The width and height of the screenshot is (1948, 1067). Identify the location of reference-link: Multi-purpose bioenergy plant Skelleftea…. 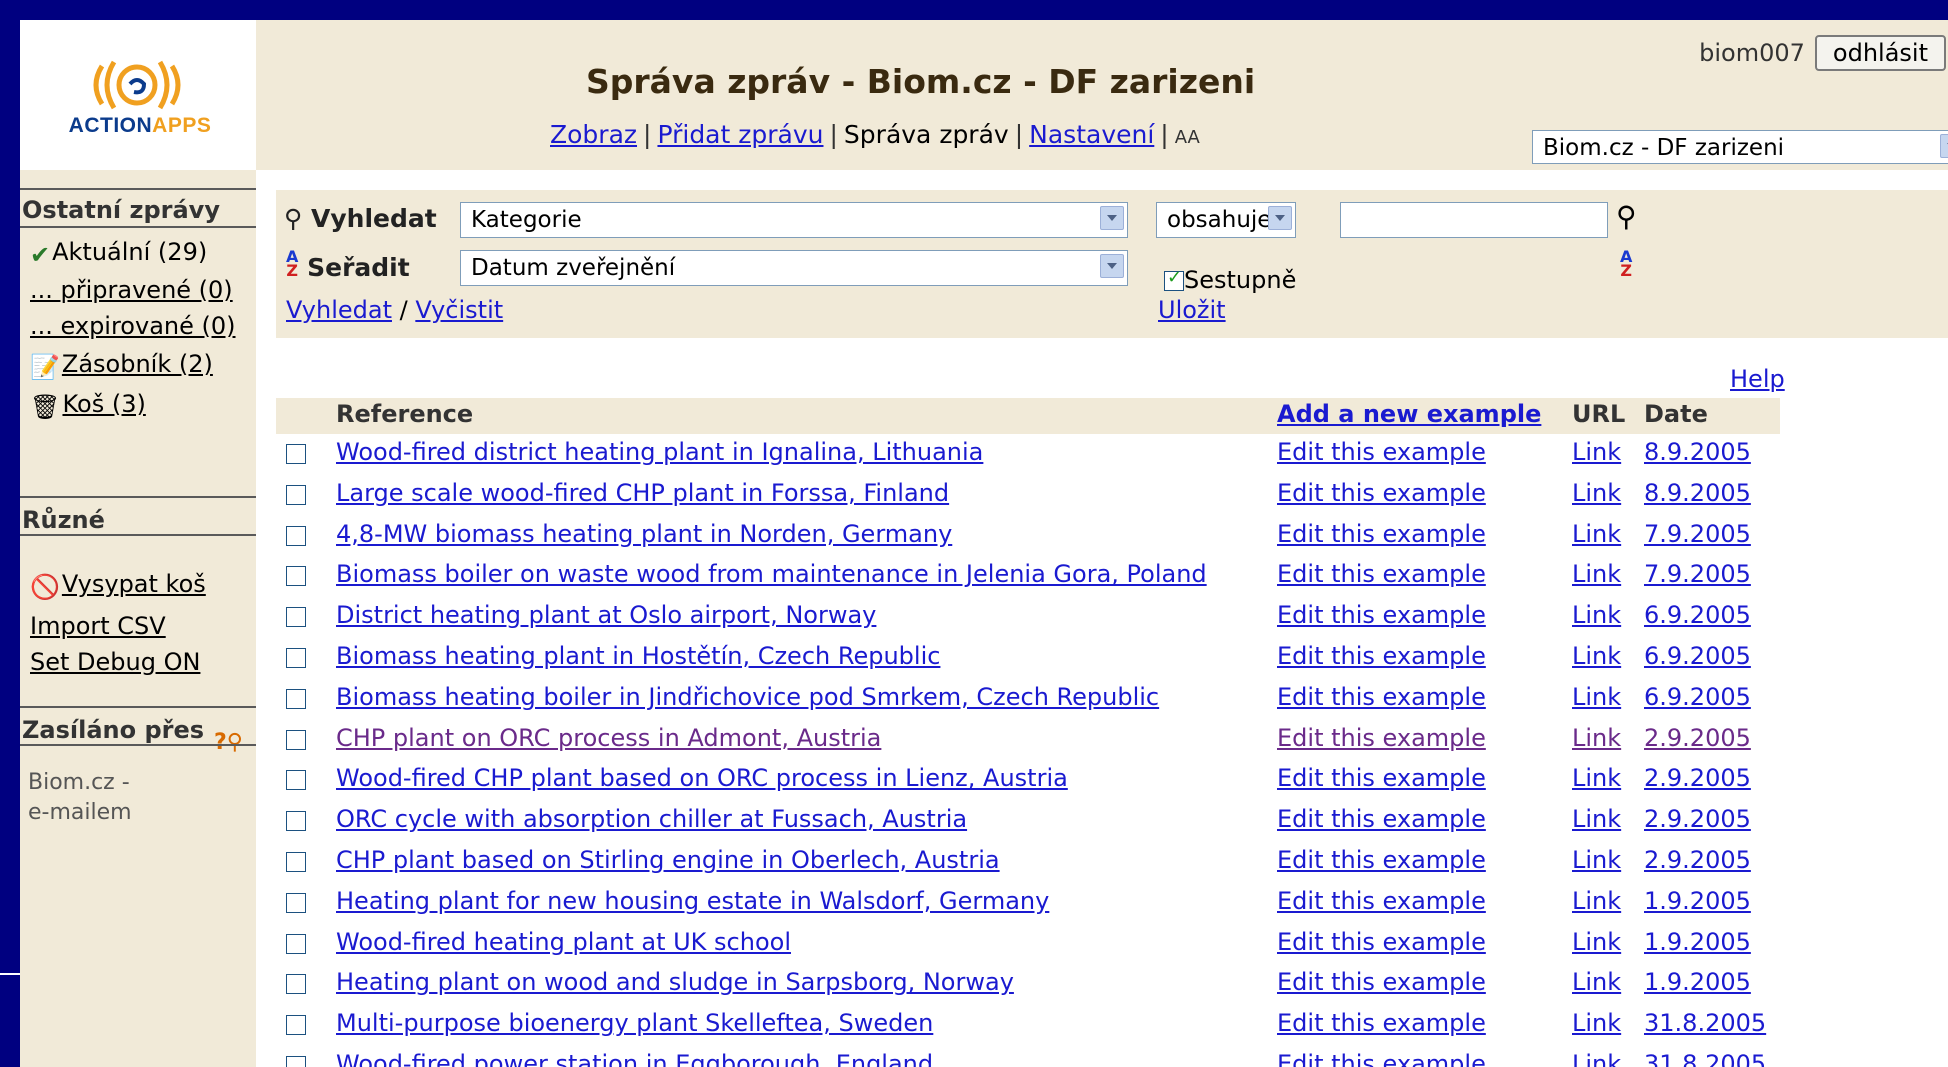
(634, 1023).